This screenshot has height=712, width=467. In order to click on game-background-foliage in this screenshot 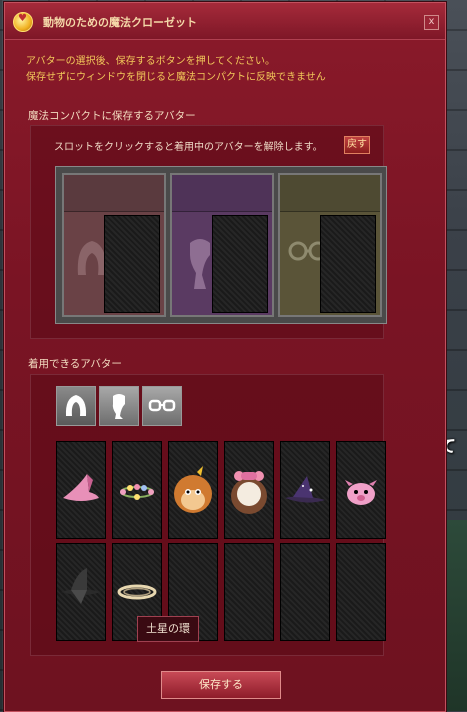, I will do `click(456, 615)`.